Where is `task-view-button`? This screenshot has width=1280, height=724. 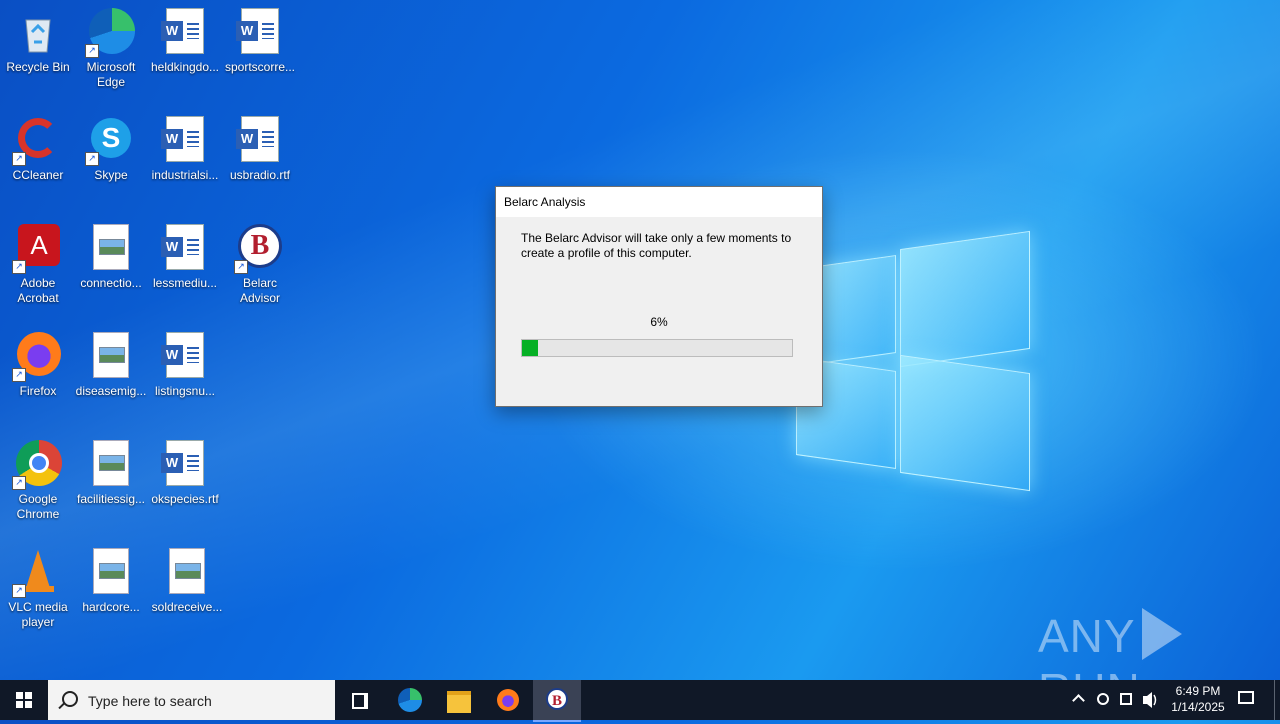 task-view-button is located at coordinates (360, 700).